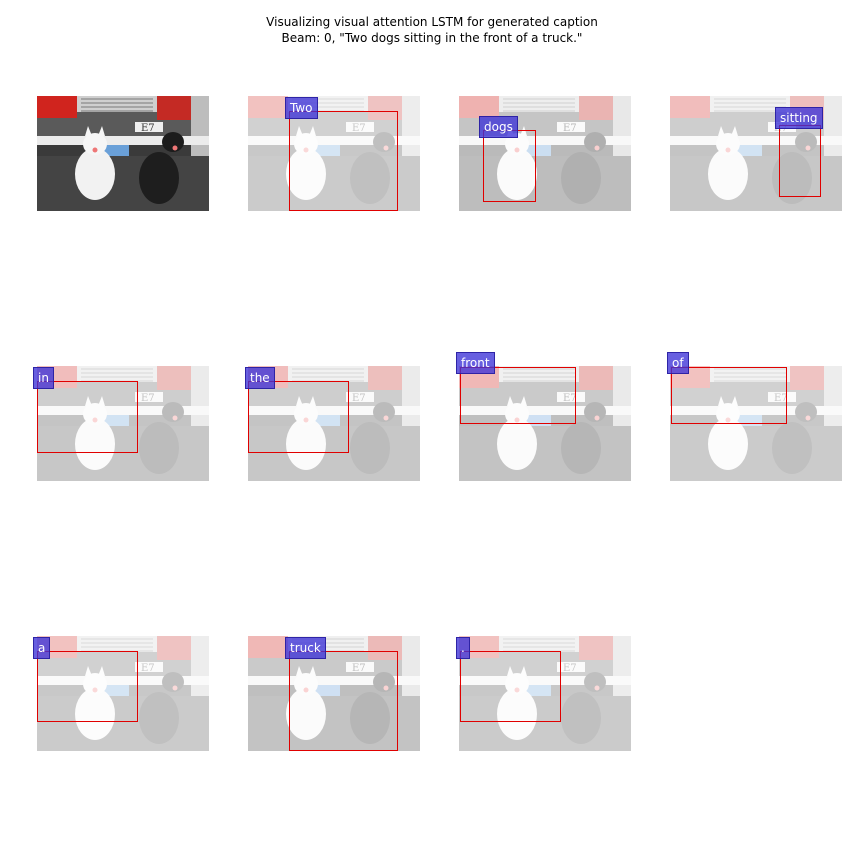 The height and width of the screenshot is (864, 864). What do you see at coordinates (301, 108) in the screenshot?
I see `word-label-two: Two` at bounding box center [301, 108].